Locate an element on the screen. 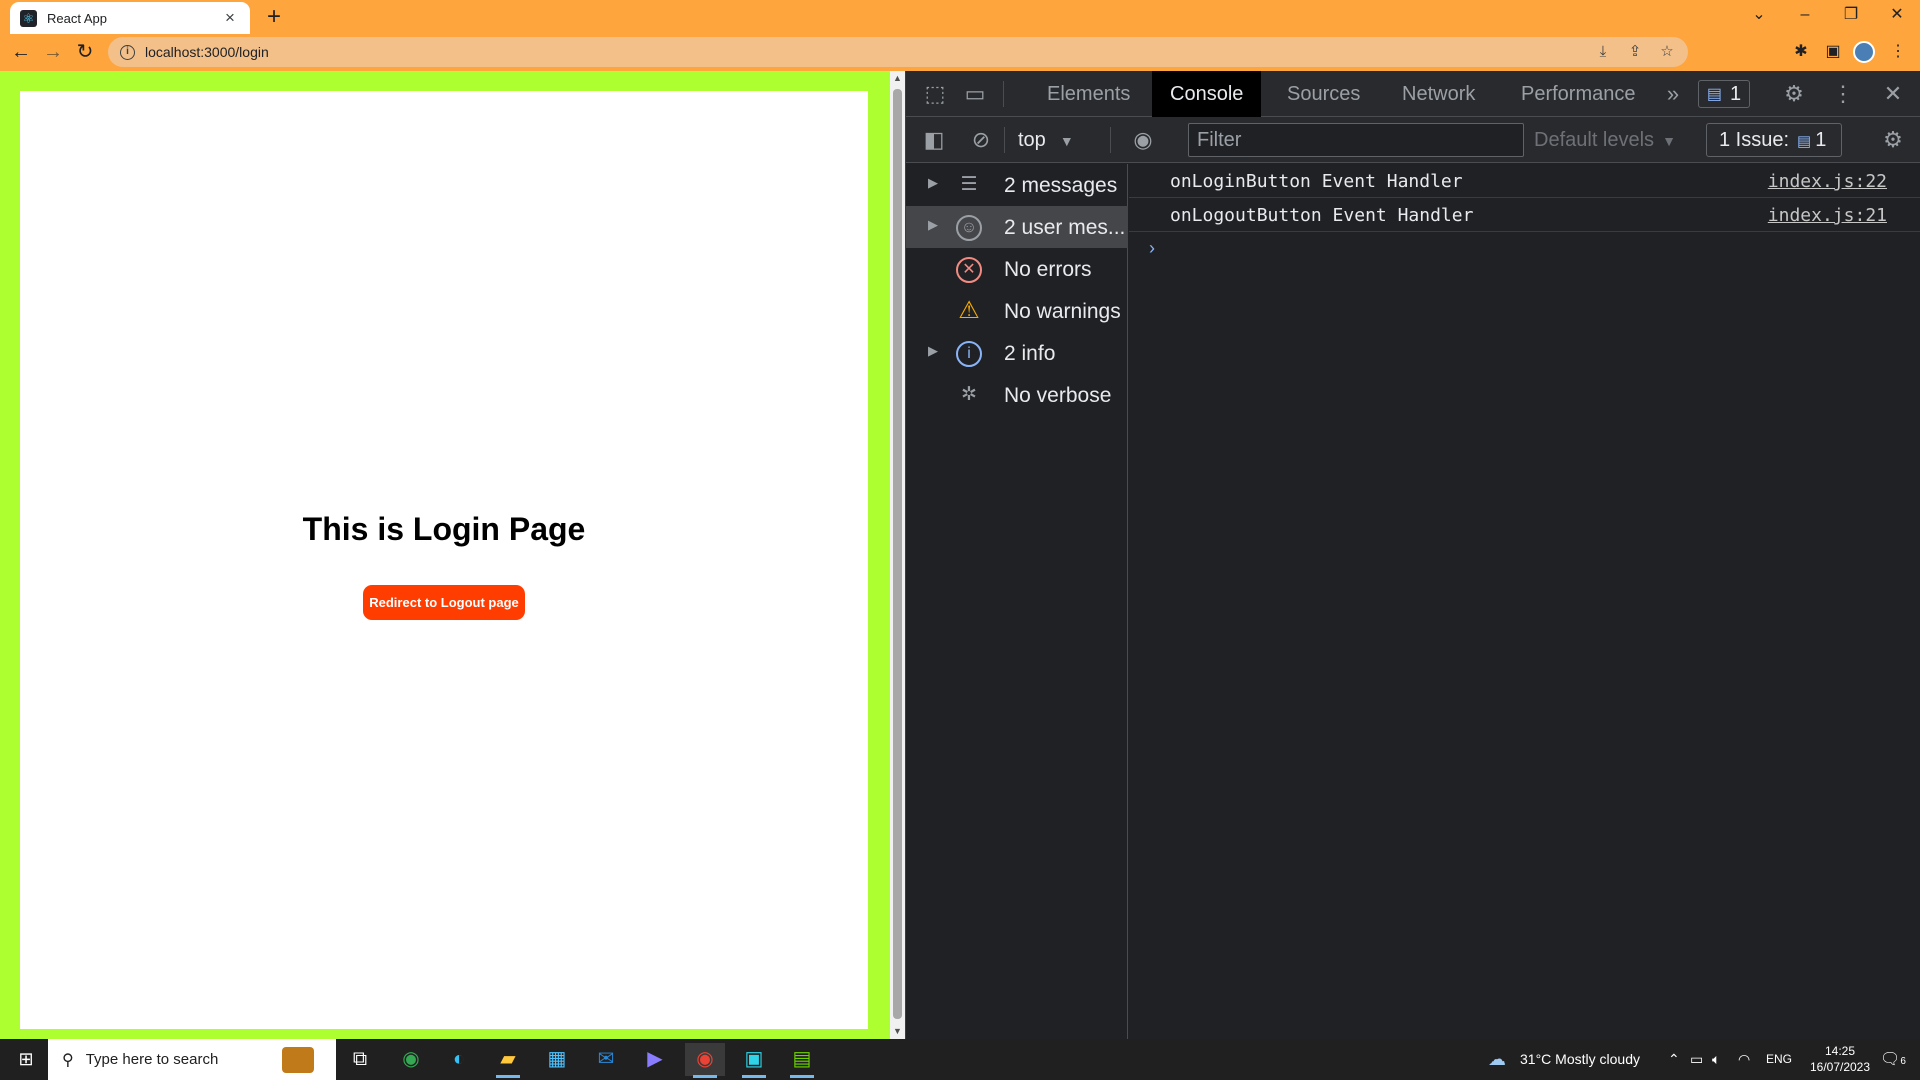 The width and height of the screenshot is (1920, 1080). sidebar-item-info: ▶ i 2 info is located at coordinates (1017, 353).